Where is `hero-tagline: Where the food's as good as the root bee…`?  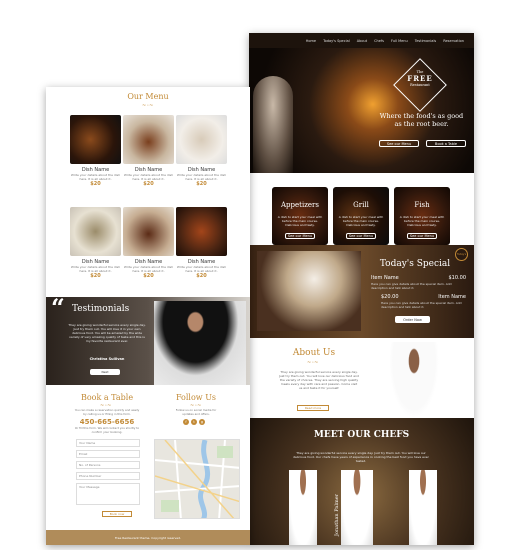
hero-tagline: Where the food's as good as the root bee… is located at coordinates (421, 120).